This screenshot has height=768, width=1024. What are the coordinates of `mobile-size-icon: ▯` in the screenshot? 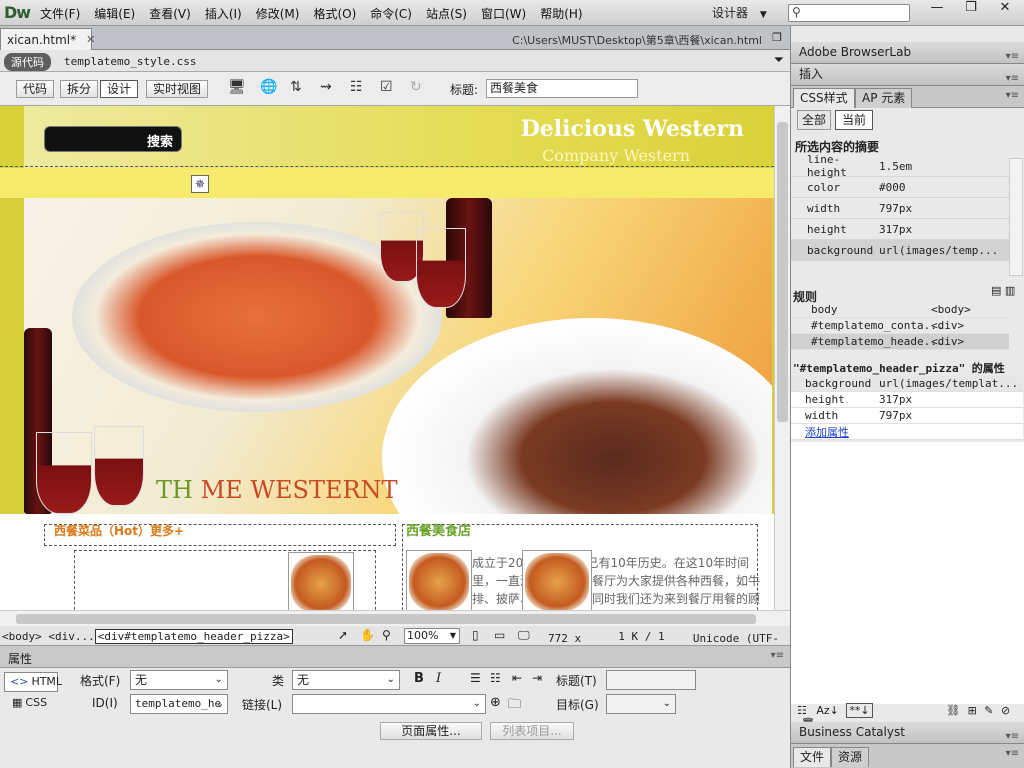 It's located at (475, 635).